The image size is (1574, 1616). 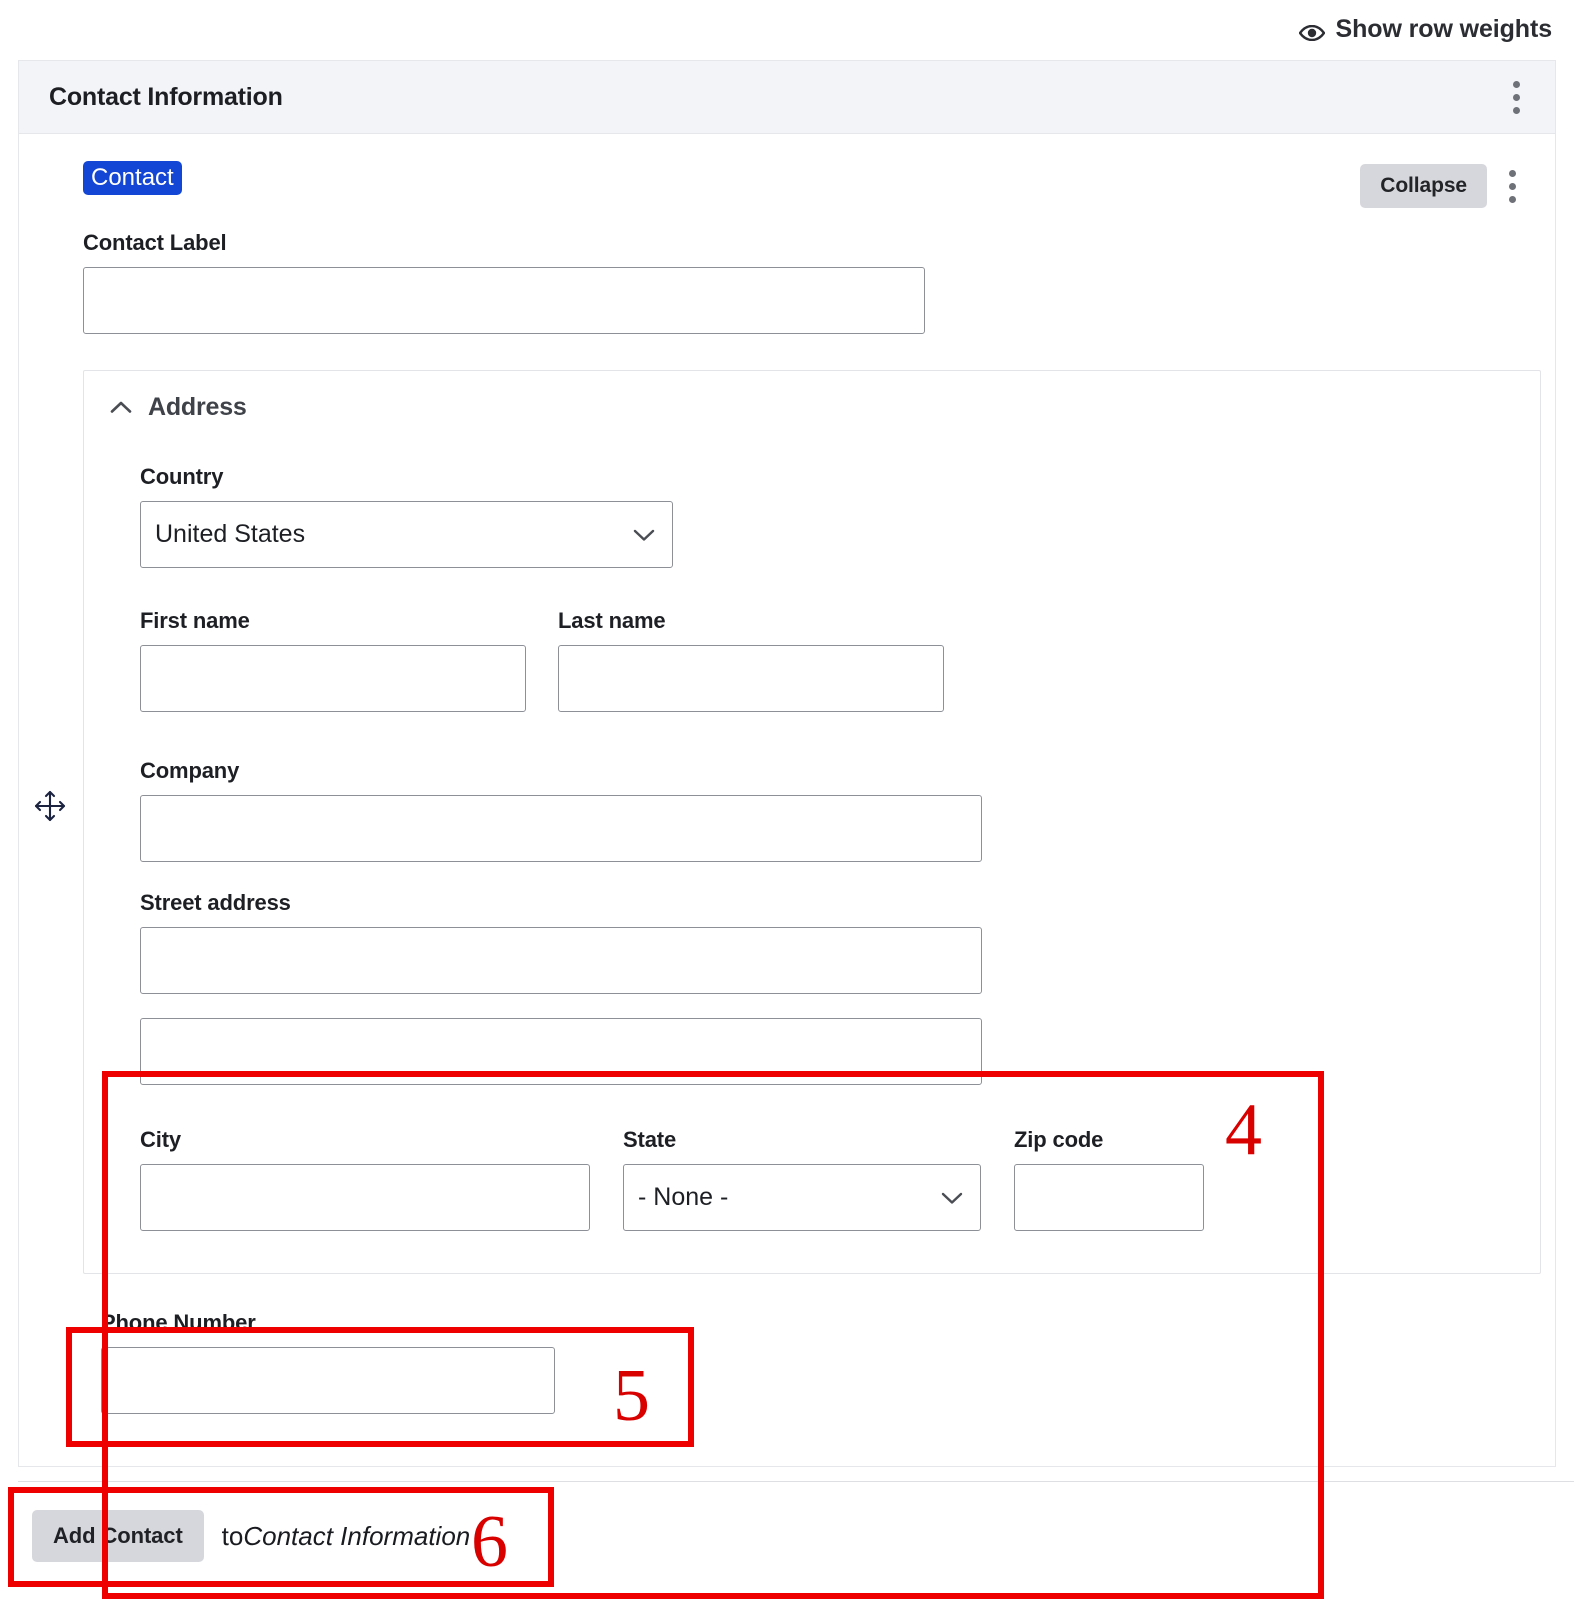 I want to click on panel-bottom-spacer, so click(x=787, y=1440).